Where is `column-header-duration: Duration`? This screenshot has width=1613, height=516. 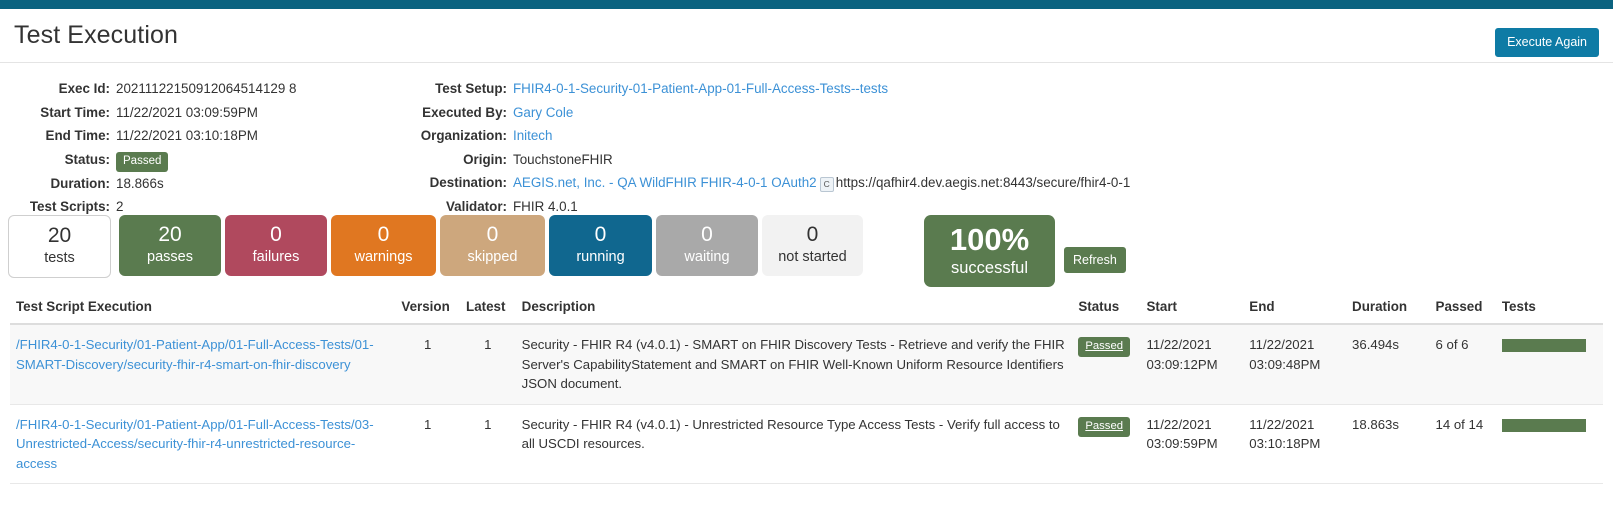 column-header-duration: Duration is located at coordinates (1388, 309).